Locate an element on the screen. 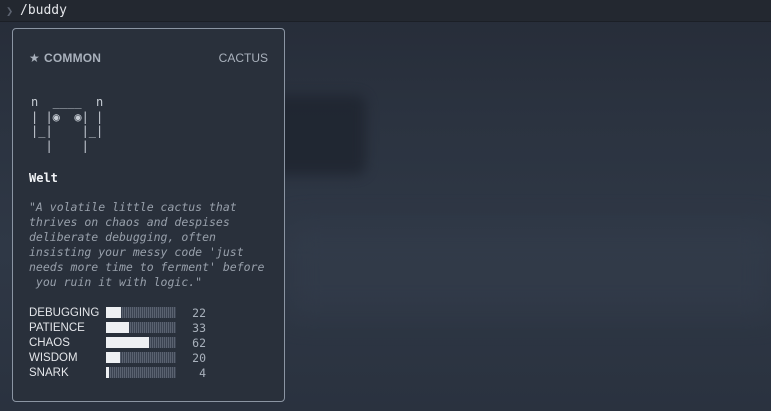  stat-label: PATIENCE is located at coordinates (57, 327).